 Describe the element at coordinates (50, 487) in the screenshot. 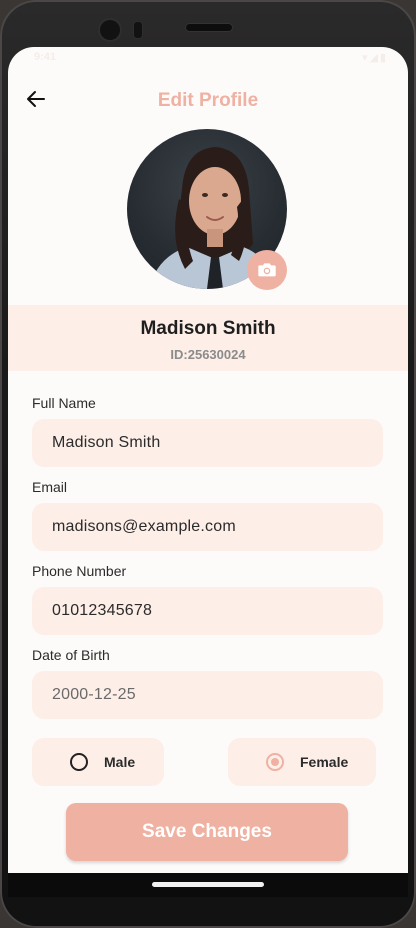

I see `email-label: Email` at that location.